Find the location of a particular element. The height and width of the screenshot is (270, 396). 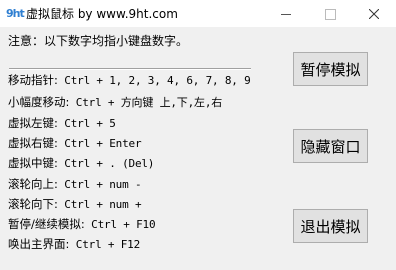

shortcut-small-move: 小幅度移动: Ctrl + 方向键 上,下,左,右 is located at coordinates (115, 102).